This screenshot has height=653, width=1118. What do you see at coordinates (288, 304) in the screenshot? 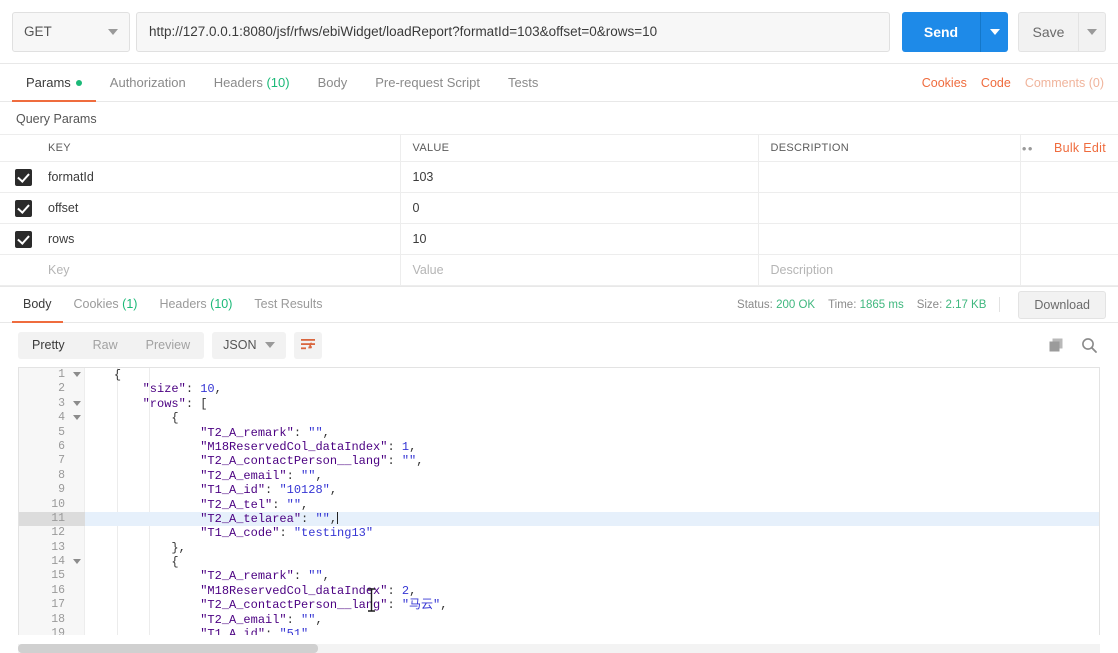
I see `response-tab-test-results: Test Results` at bounding box center [288, 304].